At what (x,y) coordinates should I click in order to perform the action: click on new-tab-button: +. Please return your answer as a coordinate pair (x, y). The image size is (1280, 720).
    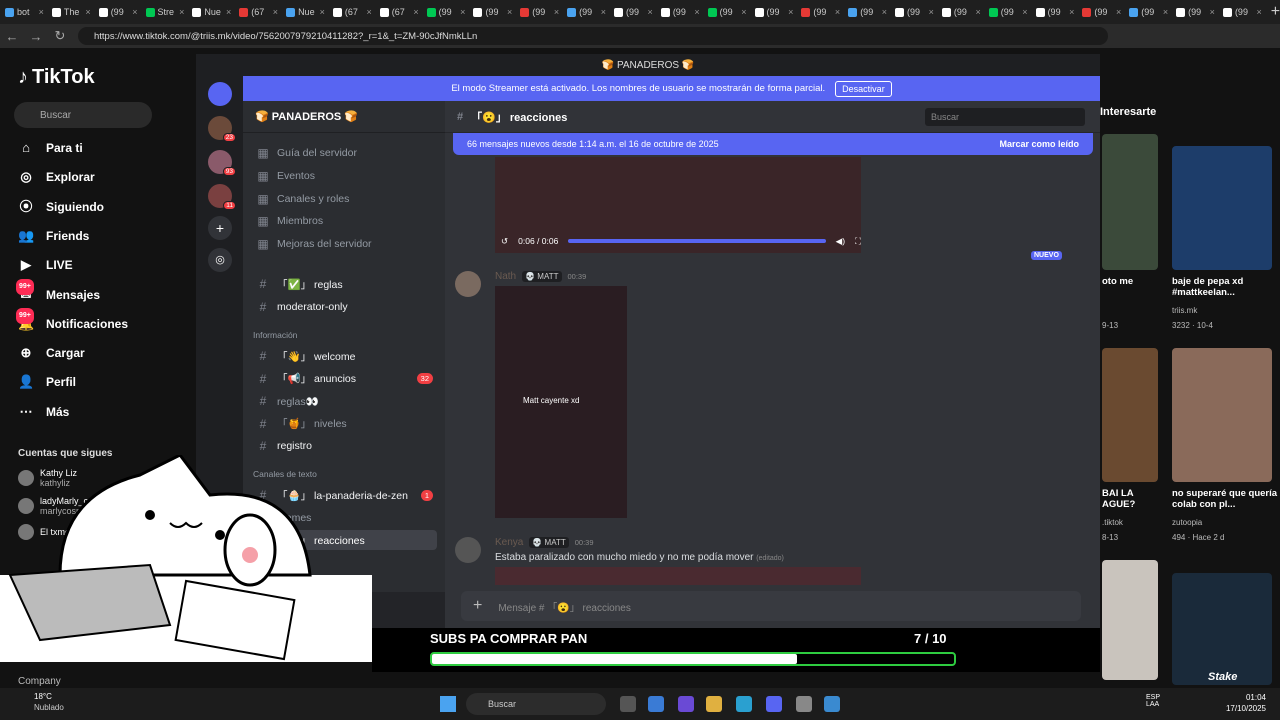
    Looking at the image, I should click on (1275, 12).